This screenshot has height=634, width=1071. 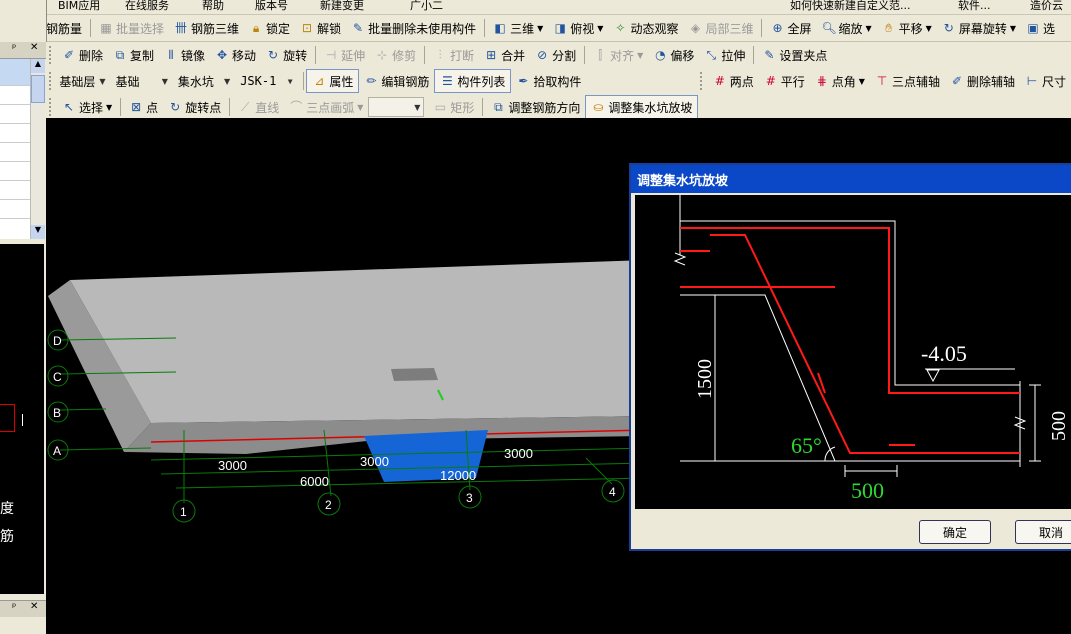 I want to click on name-select: JSK-1 ▼, so click(x=266, y=81).